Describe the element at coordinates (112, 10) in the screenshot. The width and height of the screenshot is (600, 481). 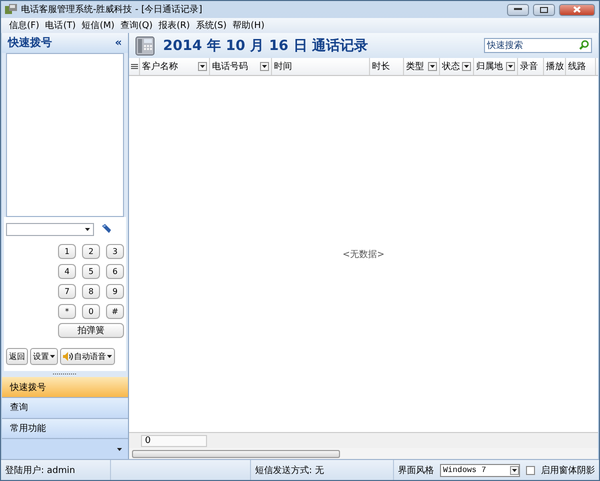
I see `window-title: 电话客服管理系统-胜威科技 - [今日通话记录]` at that location.